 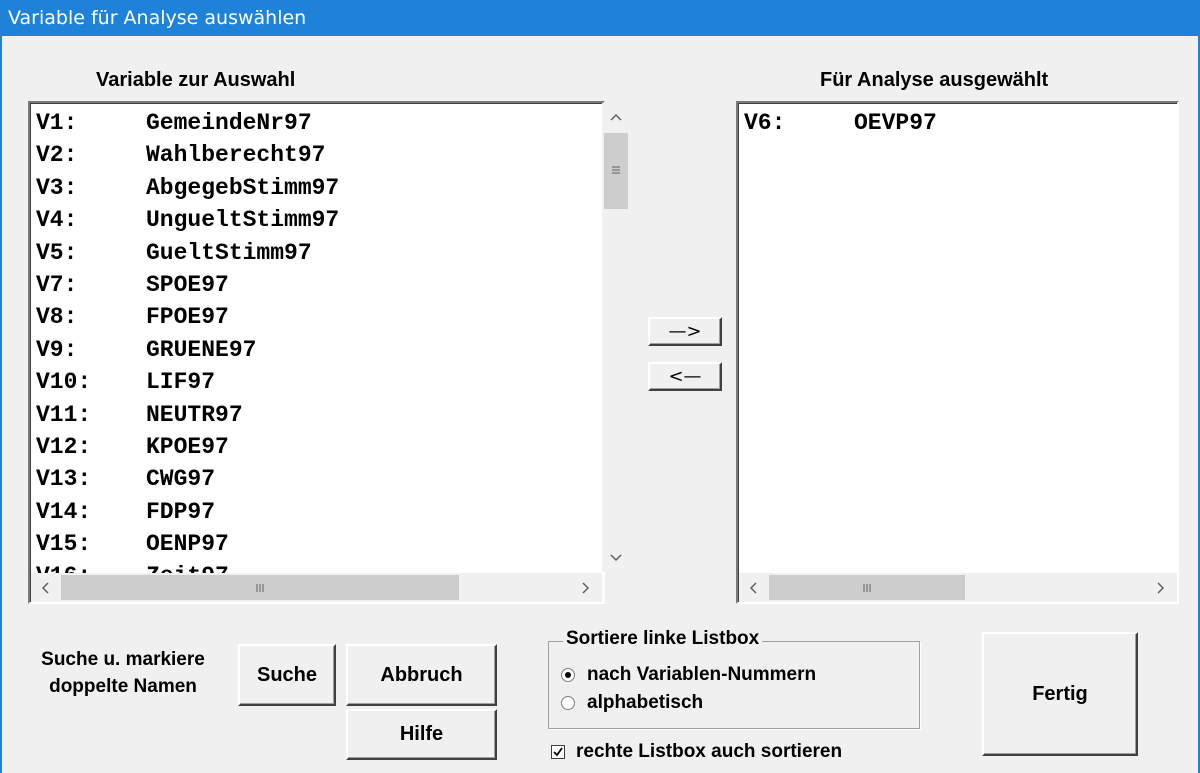 What do you see at coordinates (123, 686) in the screenshot?
I see `search-label-line2: doppelte Namen` at bounding box center [123, 686].